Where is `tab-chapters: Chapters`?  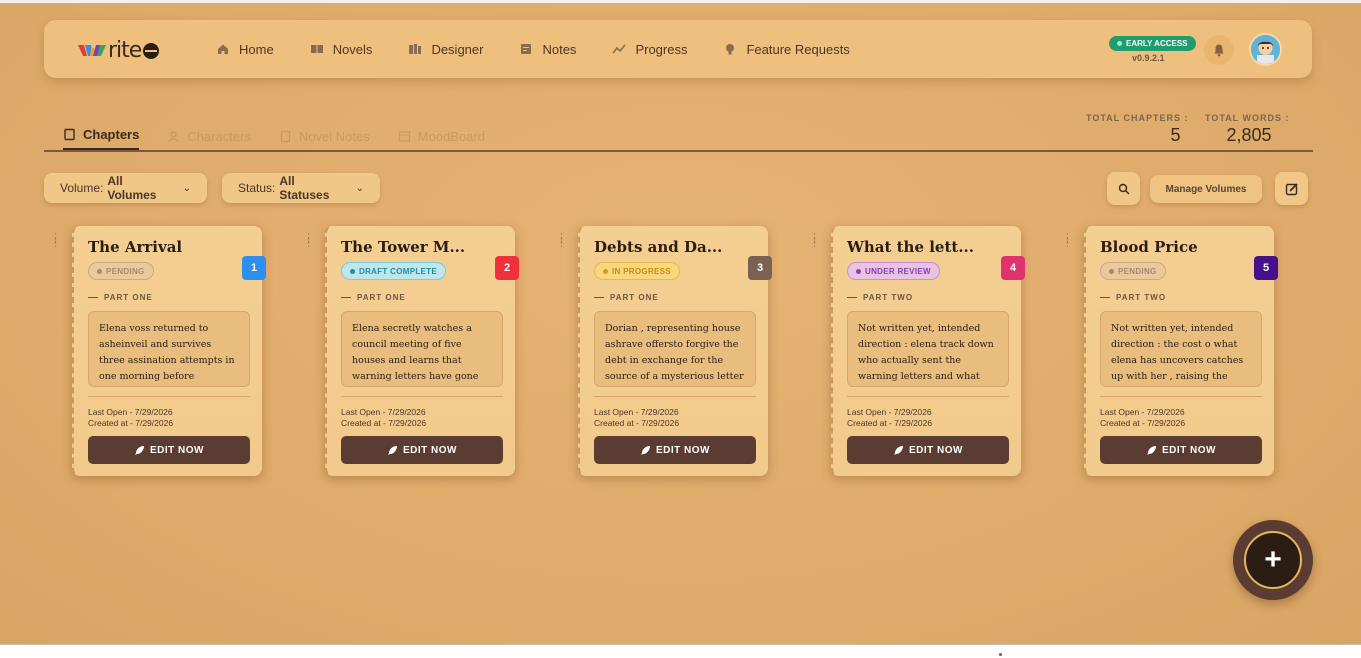
tab-chapters: Chapters is located at coordinates (101, 139).